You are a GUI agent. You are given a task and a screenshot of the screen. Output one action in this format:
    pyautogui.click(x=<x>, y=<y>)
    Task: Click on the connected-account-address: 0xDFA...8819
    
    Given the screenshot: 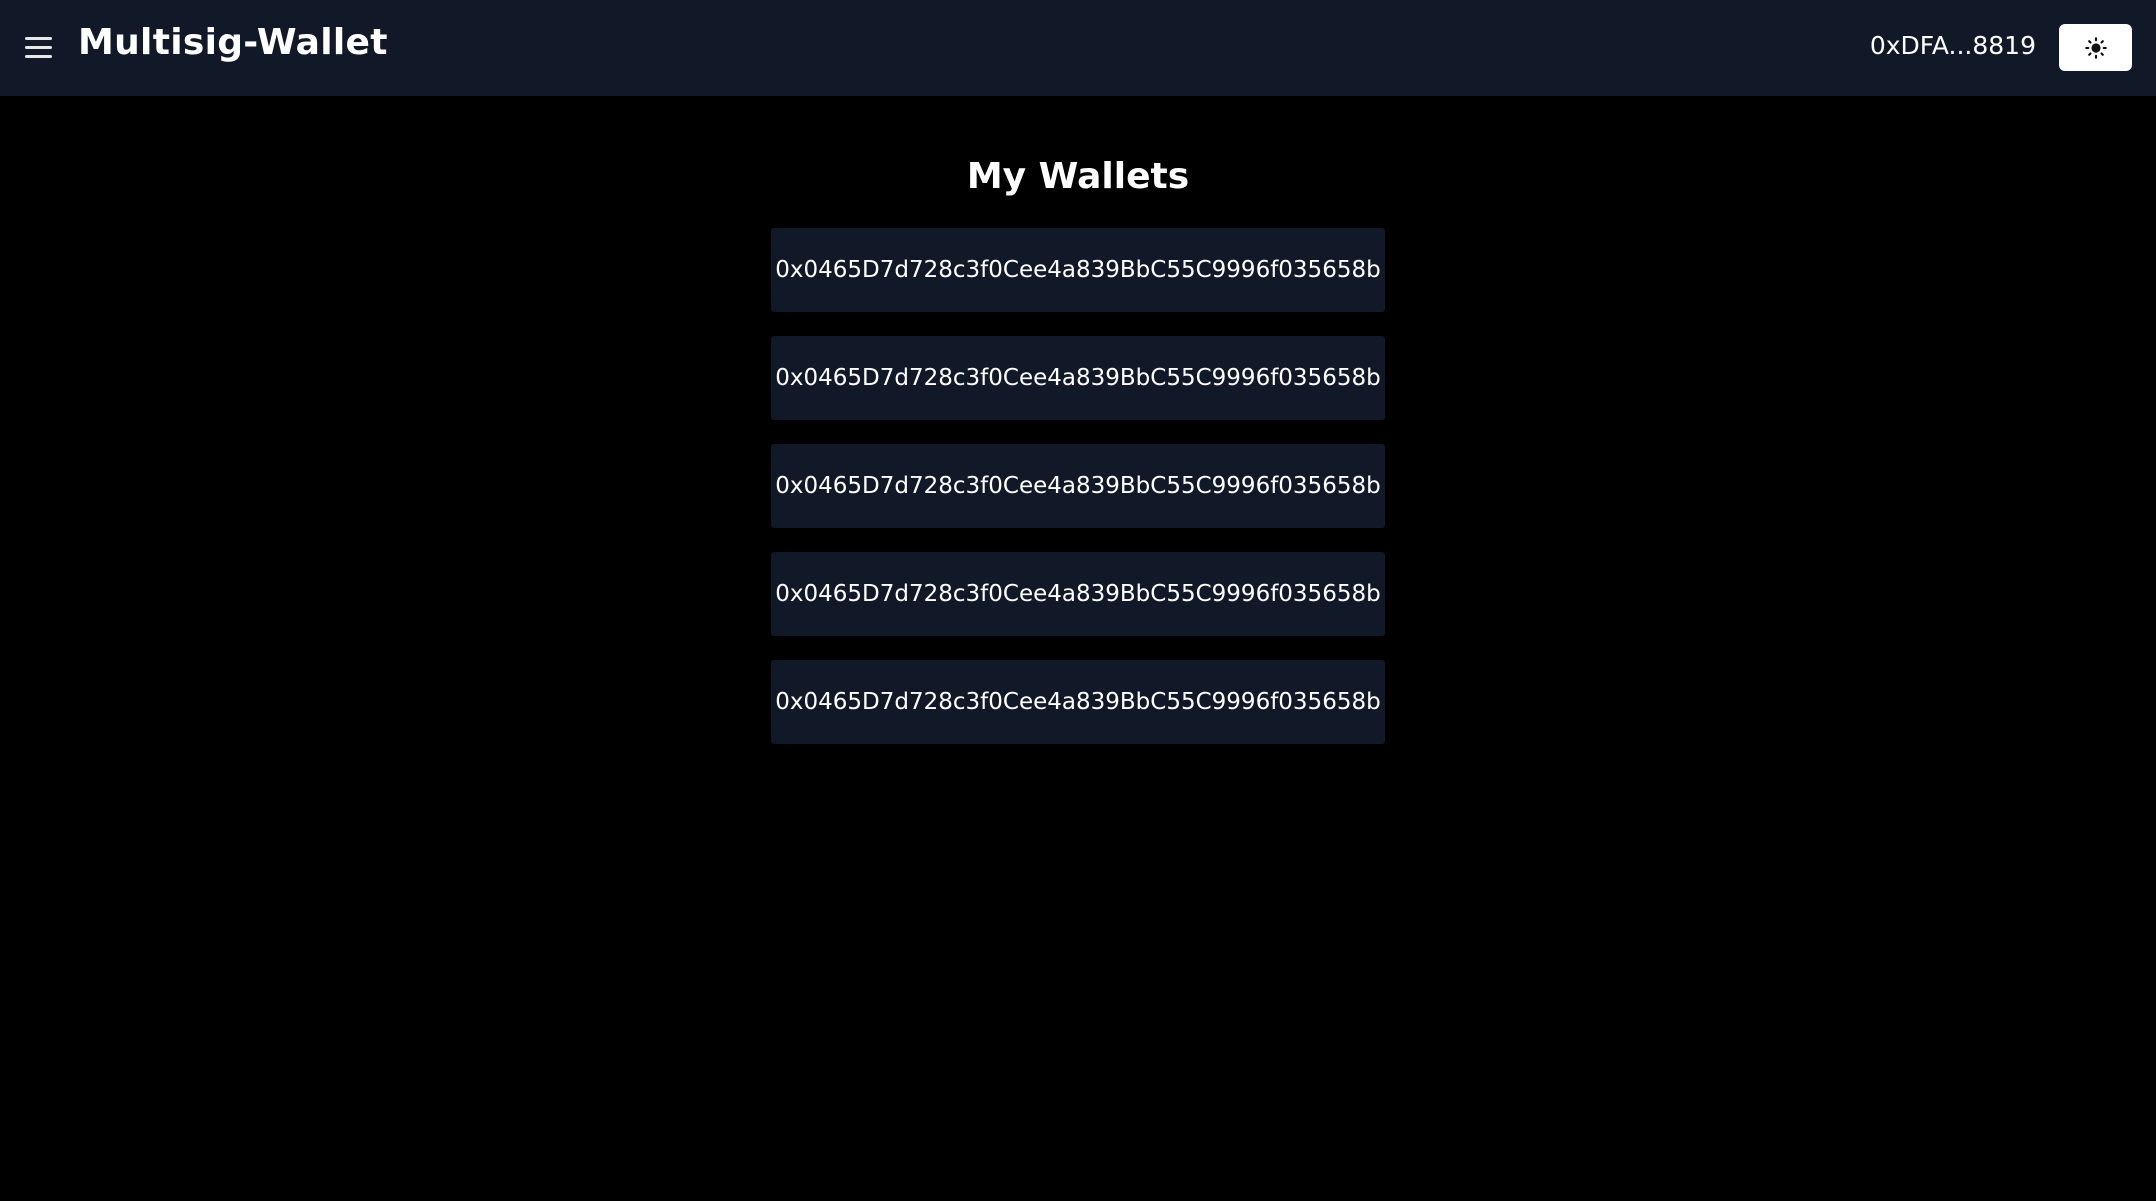 What is the action you would take?
    pyautogui.click(x=1953, y=45)
    